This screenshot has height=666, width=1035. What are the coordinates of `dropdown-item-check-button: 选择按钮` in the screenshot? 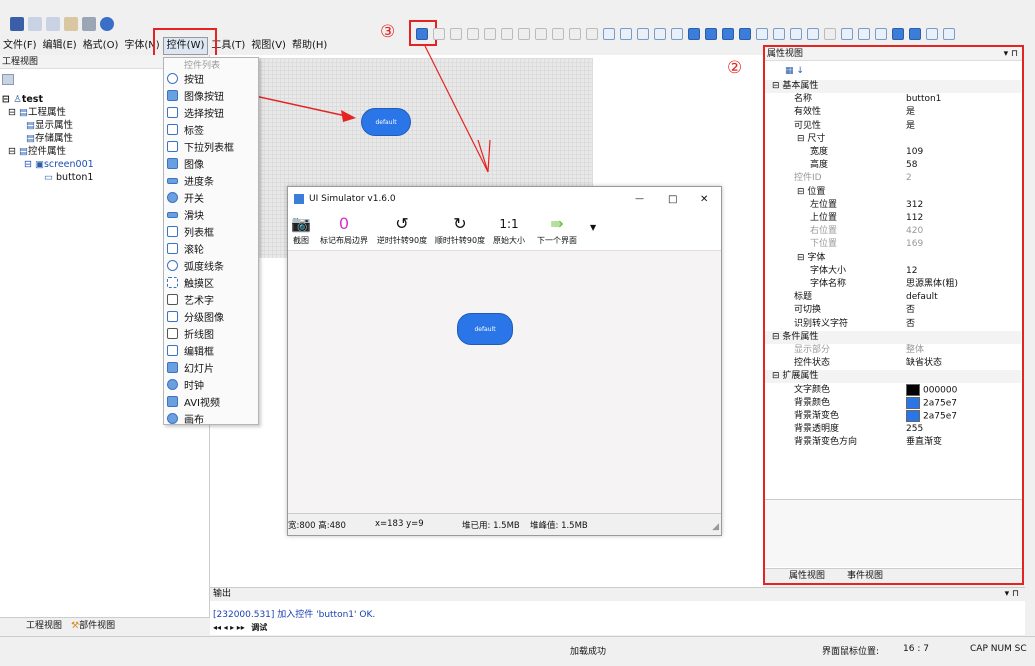 It's located at (211, 112).